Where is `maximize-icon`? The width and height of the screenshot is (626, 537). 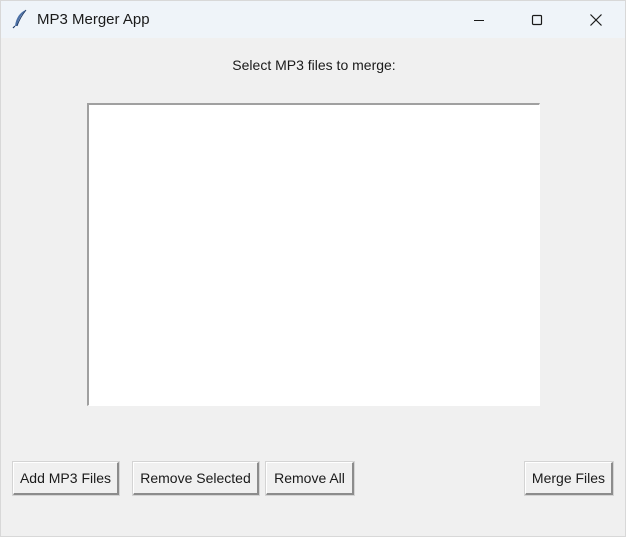 maximize-icon is located at coordinates (537, 20).